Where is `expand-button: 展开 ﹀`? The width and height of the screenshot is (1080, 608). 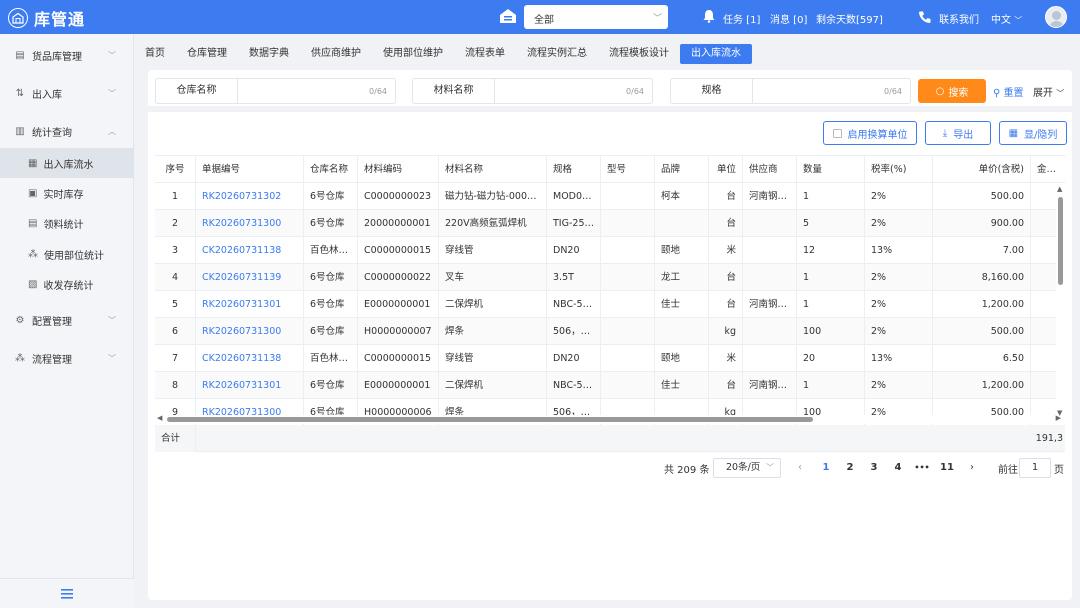
expand-button: 展开 ﹀ is located at coordinates (1048, 91).